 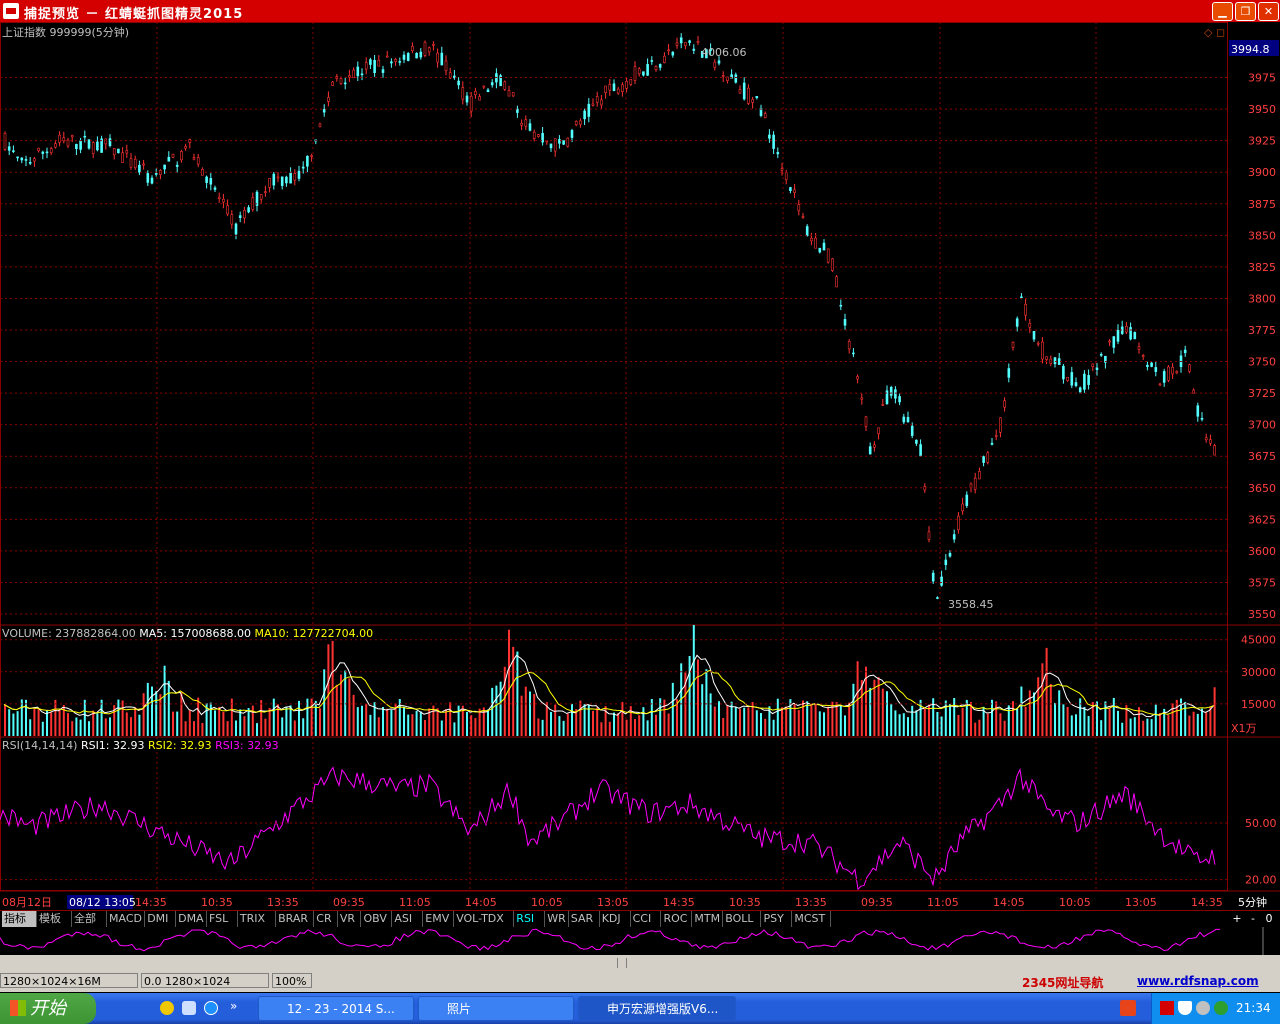 I want to click on tray-network-icon, so click(x=1203, y=1008).